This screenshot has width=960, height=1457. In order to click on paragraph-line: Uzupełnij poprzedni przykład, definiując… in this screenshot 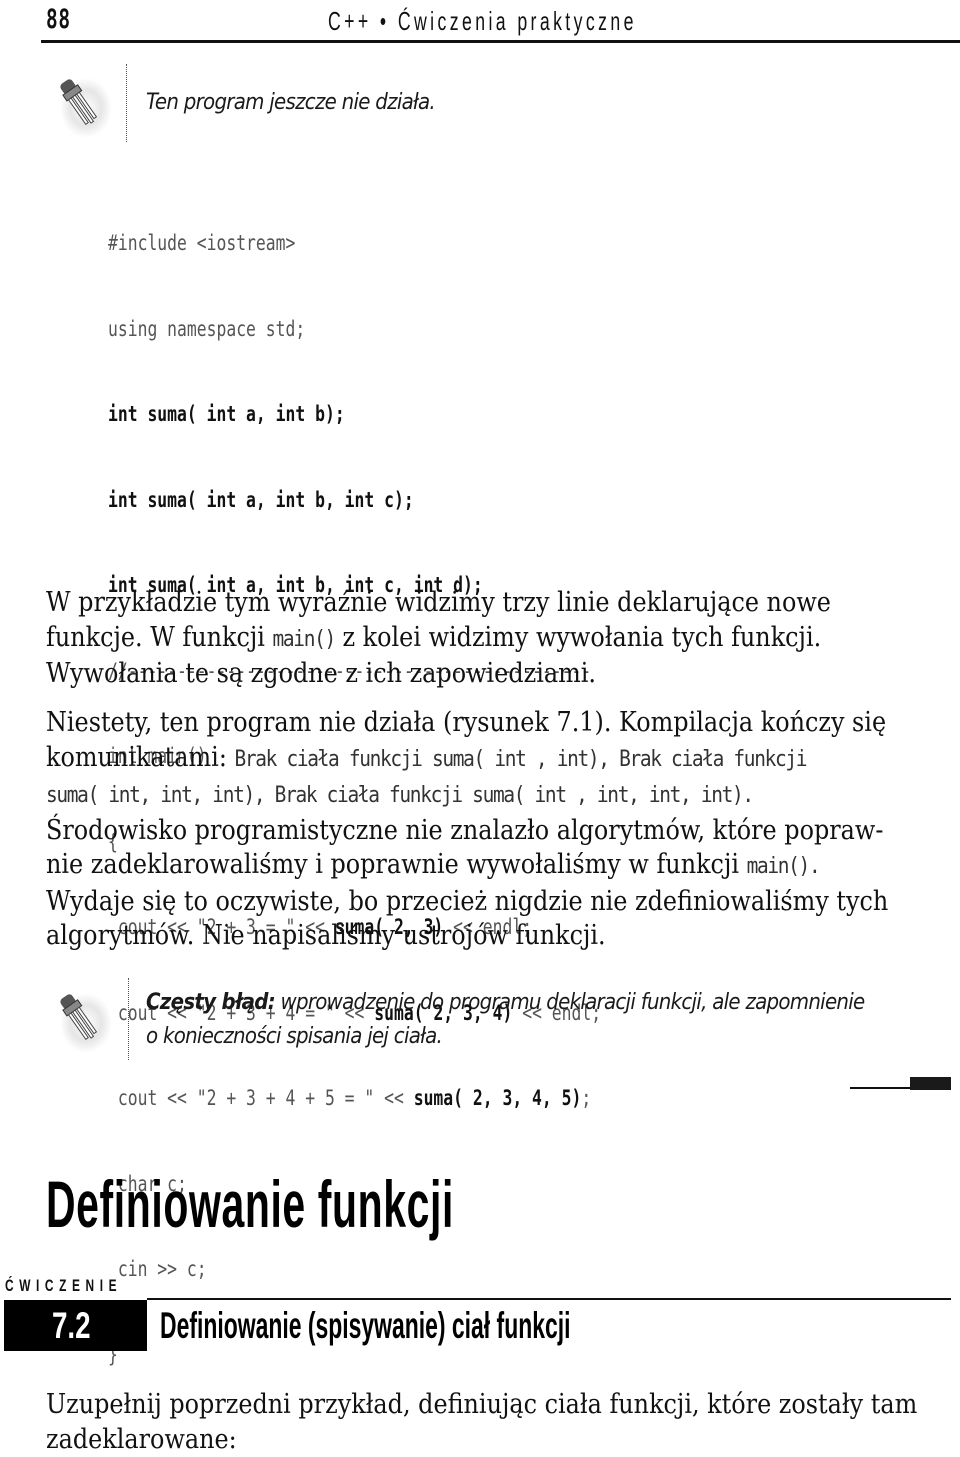, I will do `click(502, 1405)`.